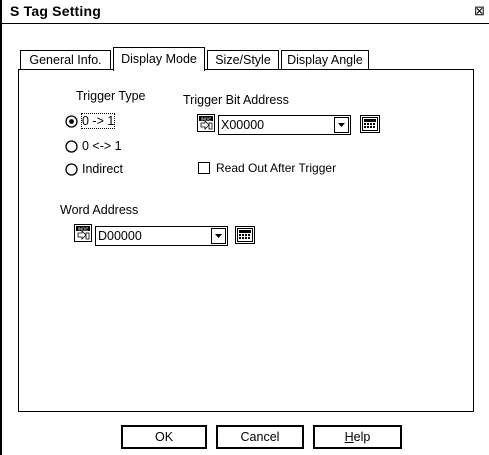 The height and width of the screenshot is (455, 489). Describe the element at coordinates (98, 121) in the screenshot. I see `radio-0-to-1-label: 0 -> 1` at that location.